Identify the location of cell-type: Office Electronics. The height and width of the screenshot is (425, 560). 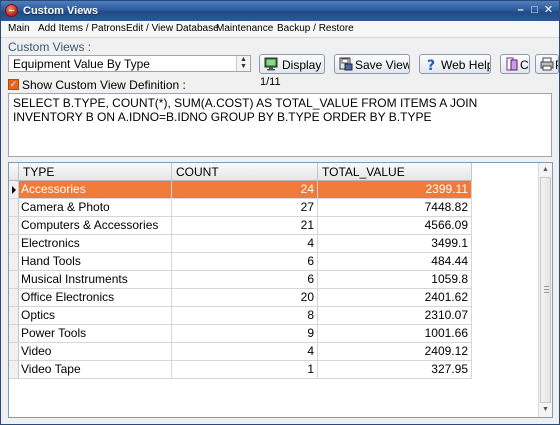
(95, 298).